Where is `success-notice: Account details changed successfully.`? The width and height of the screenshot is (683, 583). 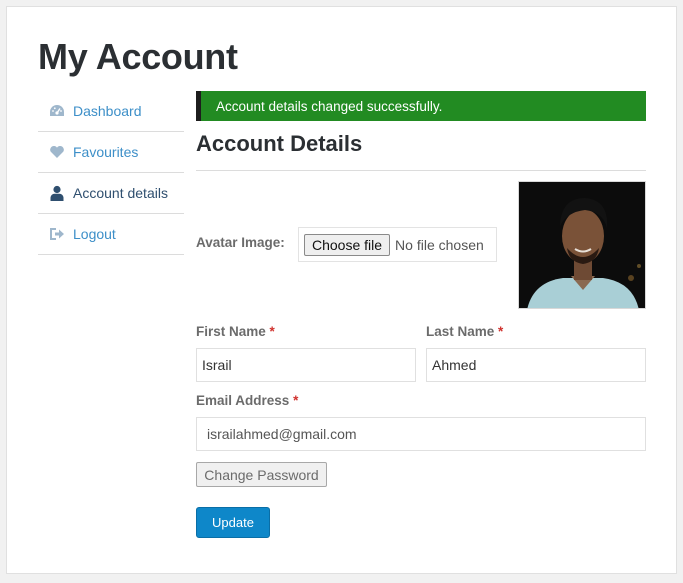
success-notice: Account details changed successfully. is located at coordinates (421, 106).